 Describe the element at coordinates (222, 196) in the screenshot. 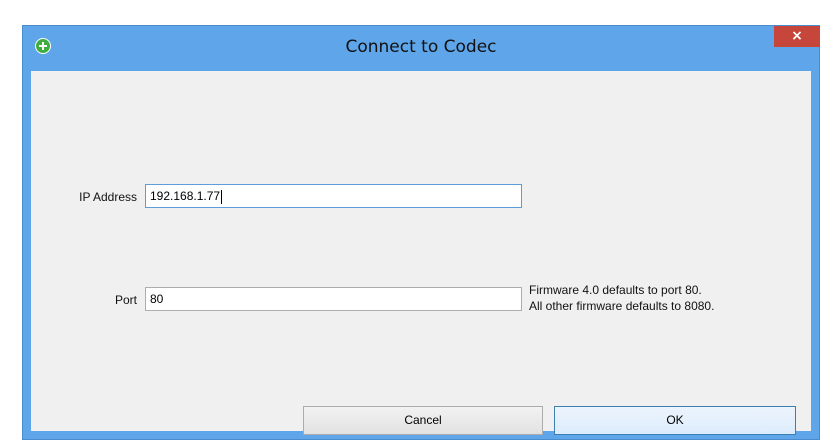

I see `text-caret` at that location.